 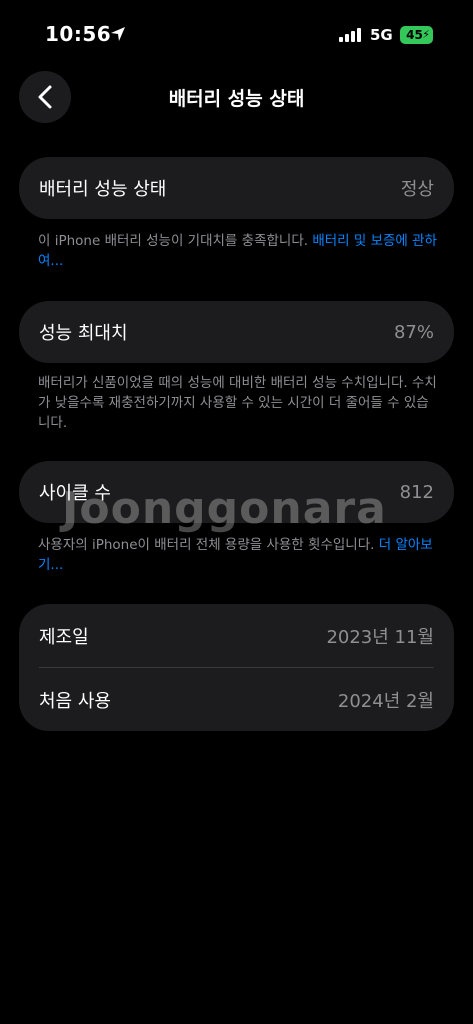 What do you see at coordinates (381, 35) in the screenshot?
I see `network-type: 5G` at bounding box center [381, 35].